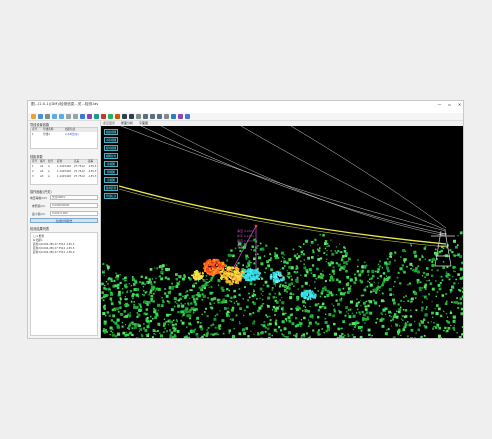  I want to click on col-header: 序号, so click(35, 161).